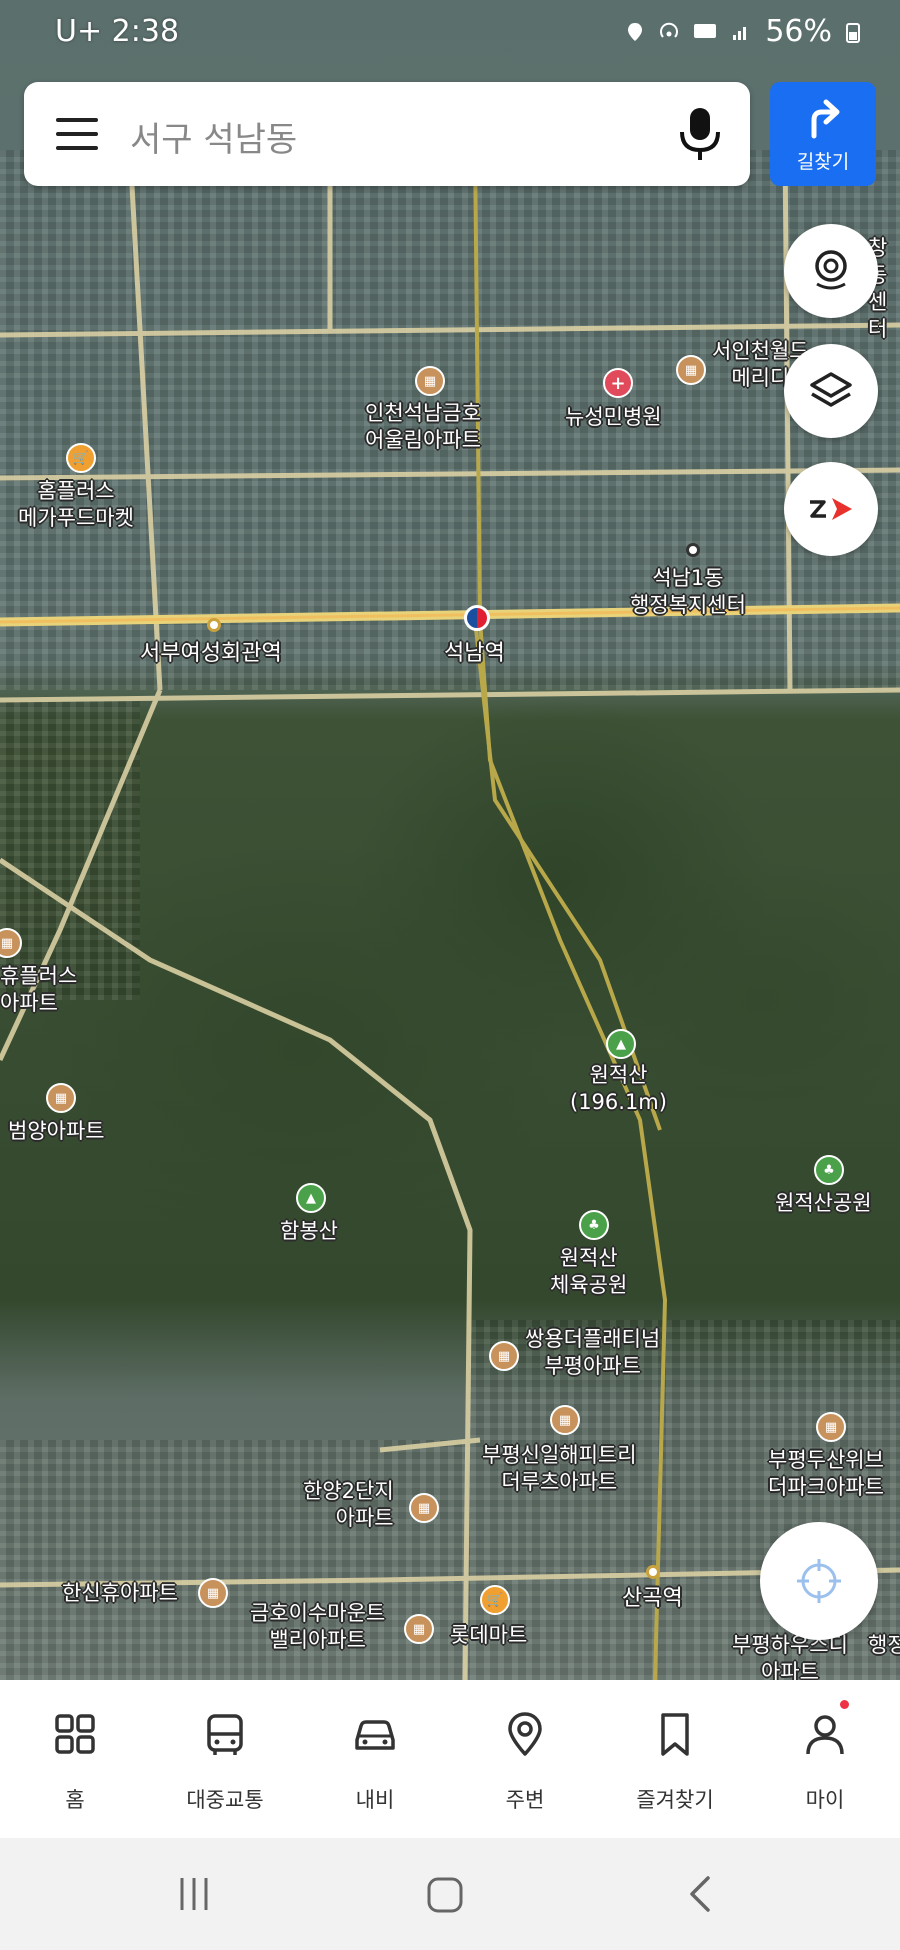 This screenshot has width=900, height=1950. Describe the element at coordinates (588, 1272) in the screenshot. I see `map-label-park: 원적산 체육공원` at that location.